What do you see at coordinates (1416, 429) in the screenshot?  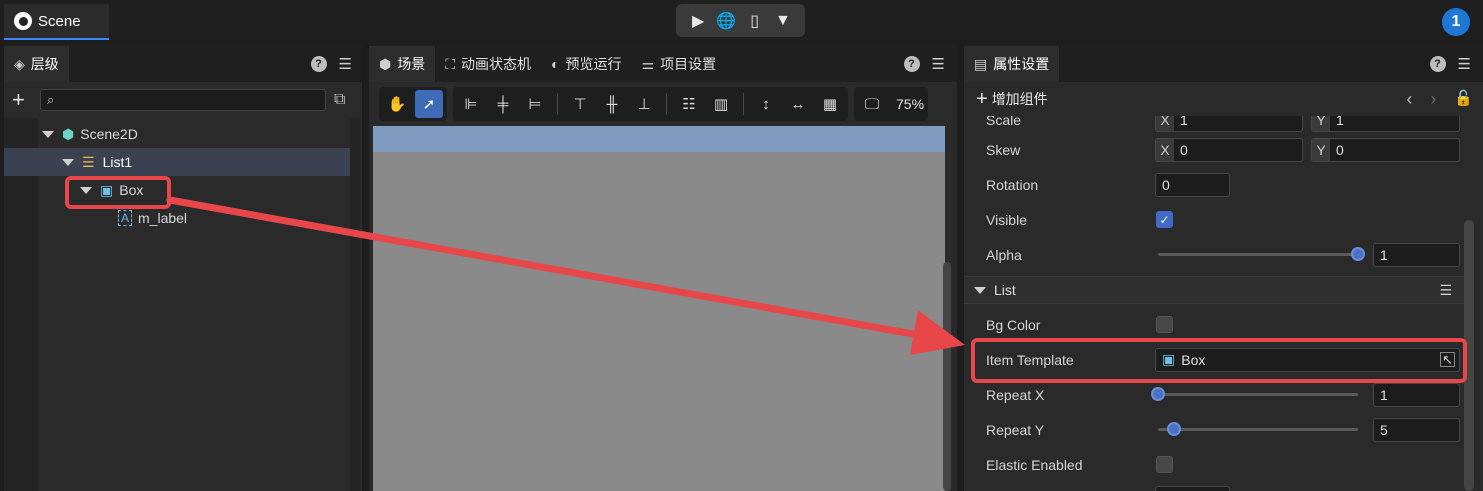 I see `repeat-y-input: 5` at bounding box center [1416, 429].